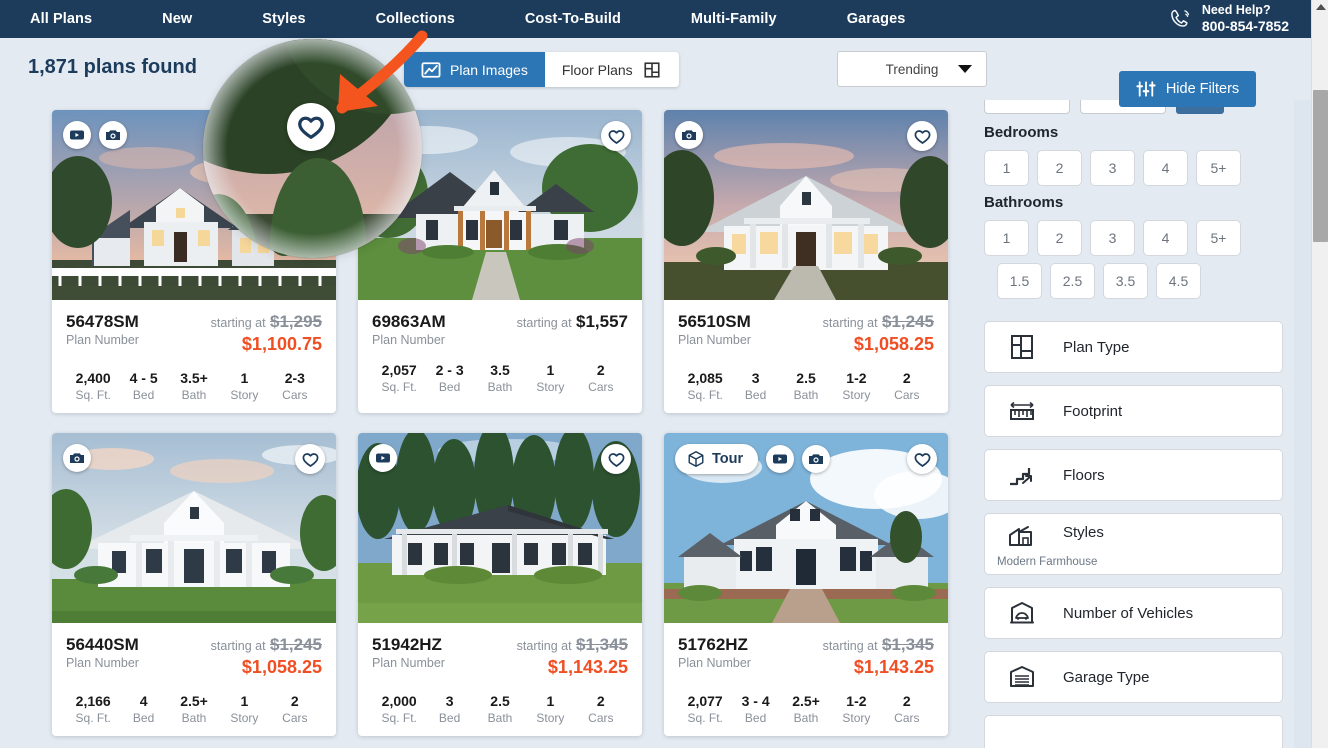 The height and width of the screenshot is (748, 1328). What do you see at coordinates (1112, 238) in the screenshot?
I see `bathrooms-chip-3: 3` at bounding box center [1112, 238].